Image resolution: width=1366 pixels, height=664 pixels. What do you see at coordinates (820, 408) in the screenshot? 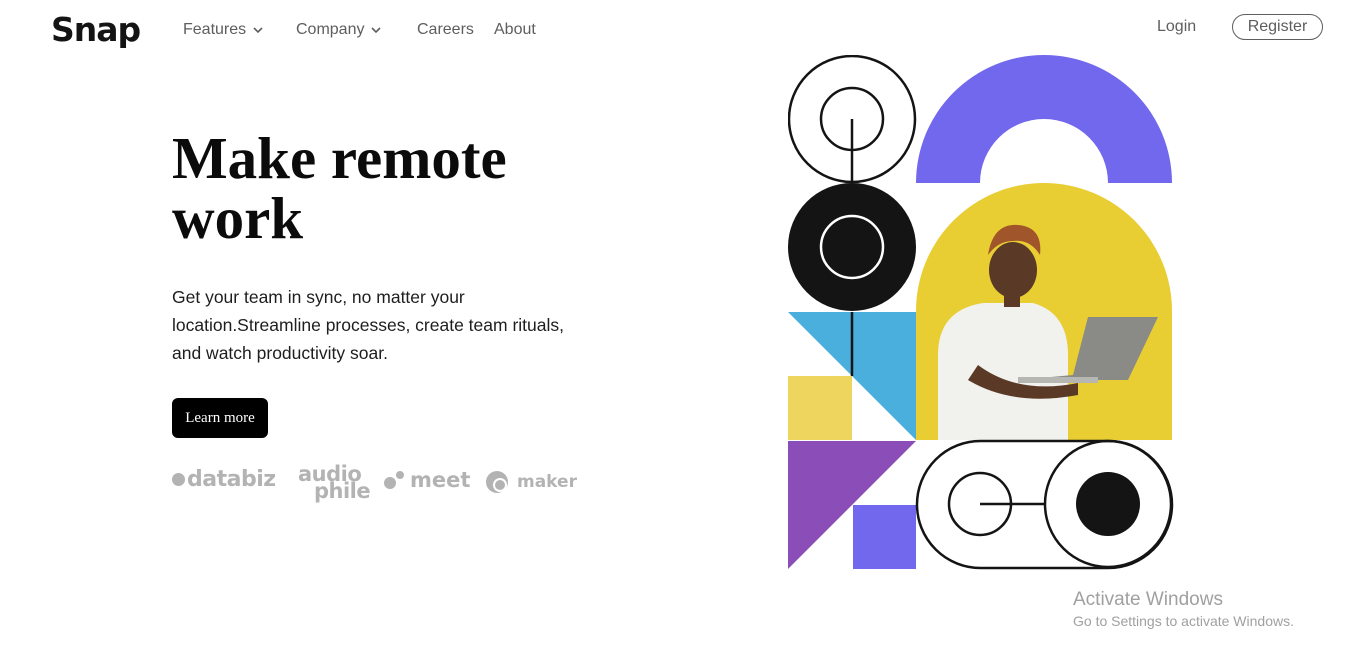
I see `yellow-square-shape` at bounding box center [820, 408].